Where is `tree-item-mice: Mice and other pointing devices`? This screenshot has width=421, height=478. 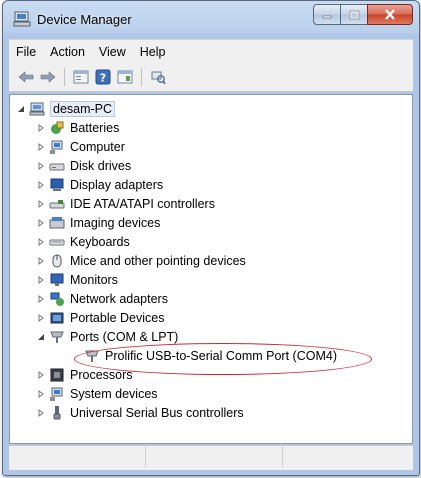
tree-item-mice: Mice and other pointing devices is located at coordinates (141, 261).